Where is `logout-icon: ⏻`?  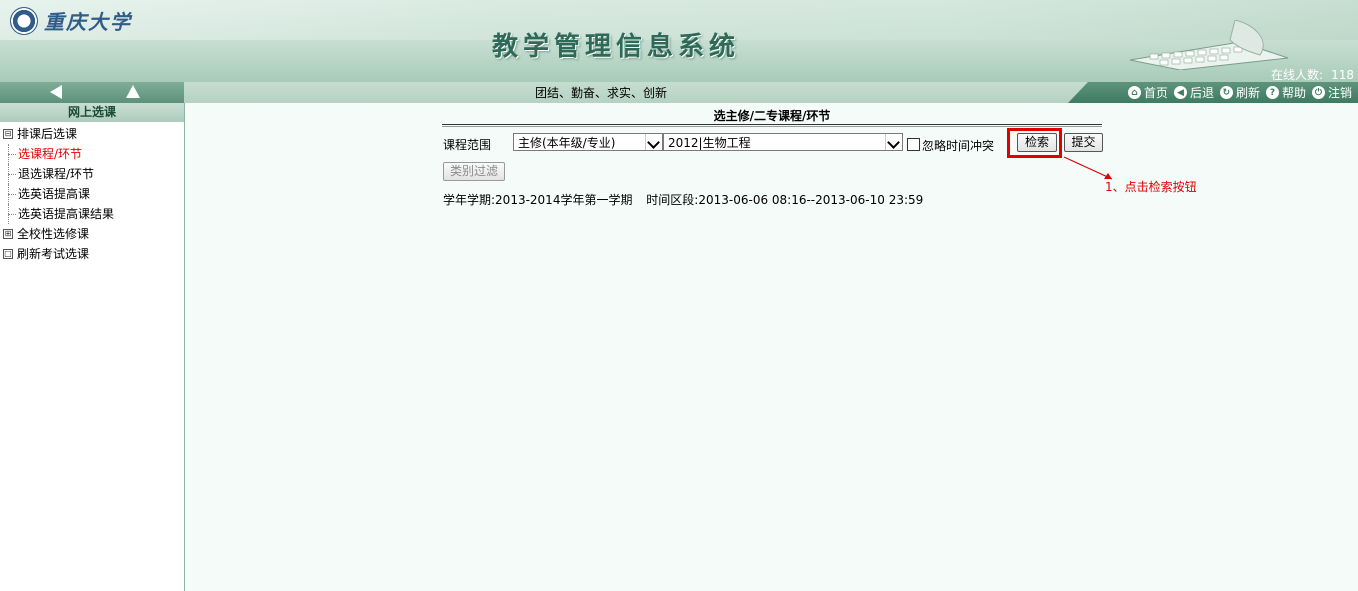 logout-icon: ⏻ is located at coordinates (1318, 92).